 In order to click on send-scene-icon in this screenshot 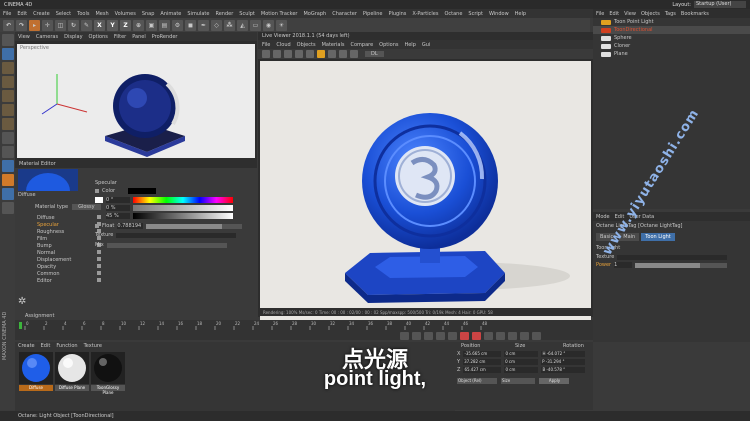, I will do `click(266, 54)`.